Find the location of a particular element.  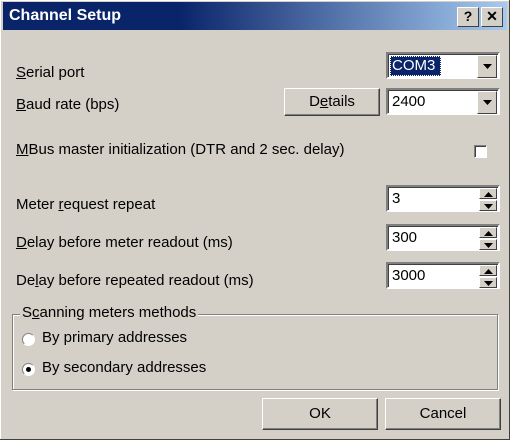

cancel-button: Cancel is located at coordinates (443, 414).